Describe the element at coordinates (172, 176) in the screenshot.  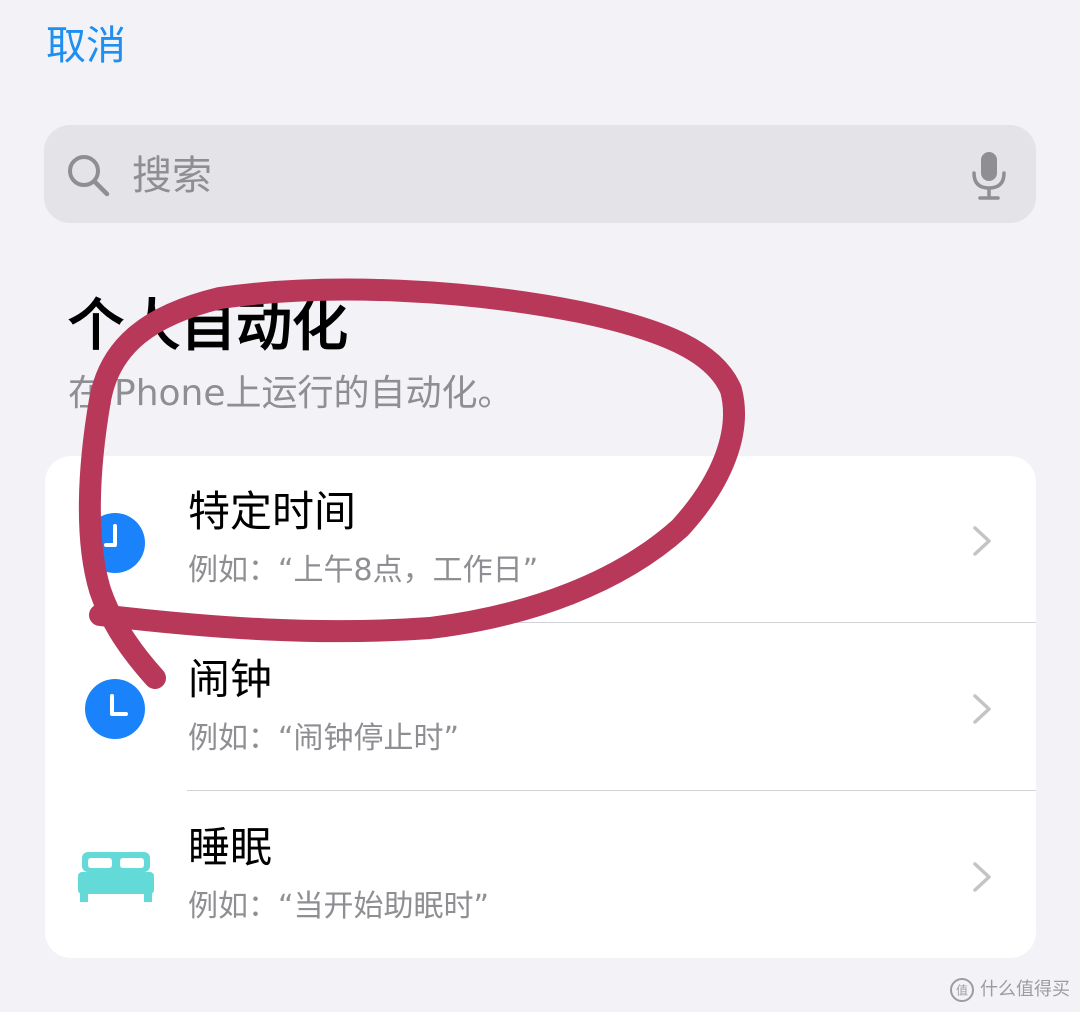
I see `search-input: 搜索` at that location.